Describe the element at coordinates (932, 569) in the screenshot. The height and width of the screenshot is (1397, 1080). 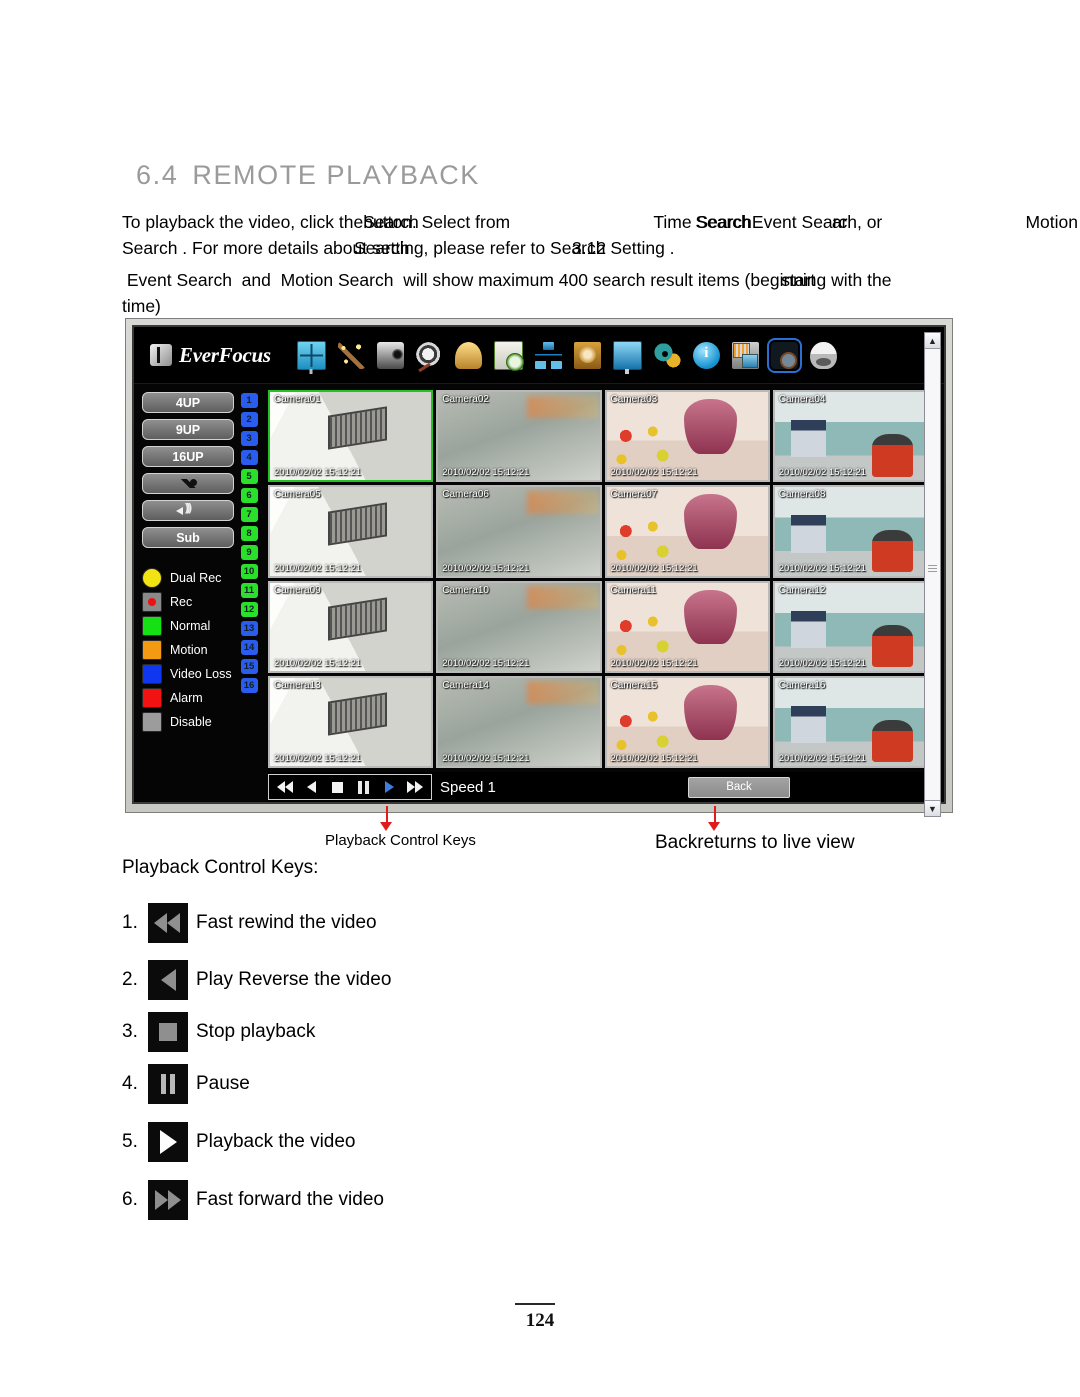
I see `scrollbar-grip` at that location.